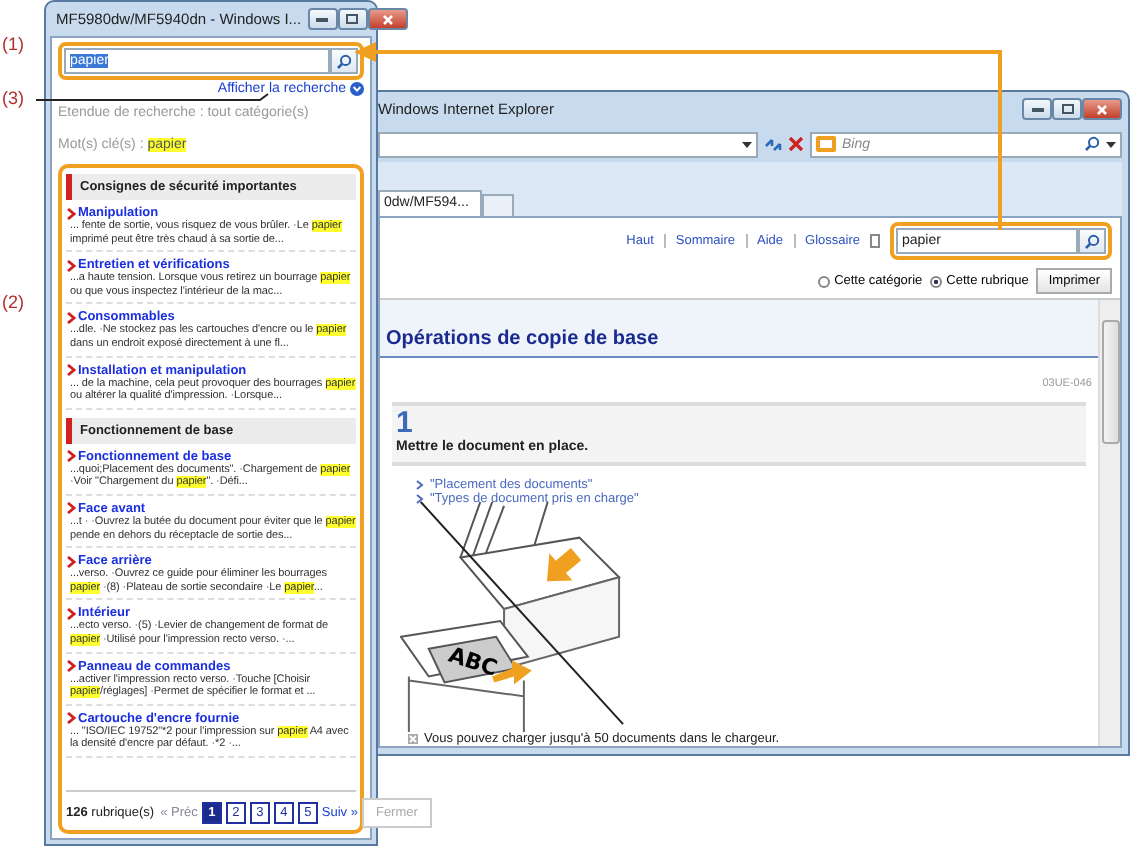 The image size is (1136, 846). I want to click on chevron-circle-icon, so click(357, 89).